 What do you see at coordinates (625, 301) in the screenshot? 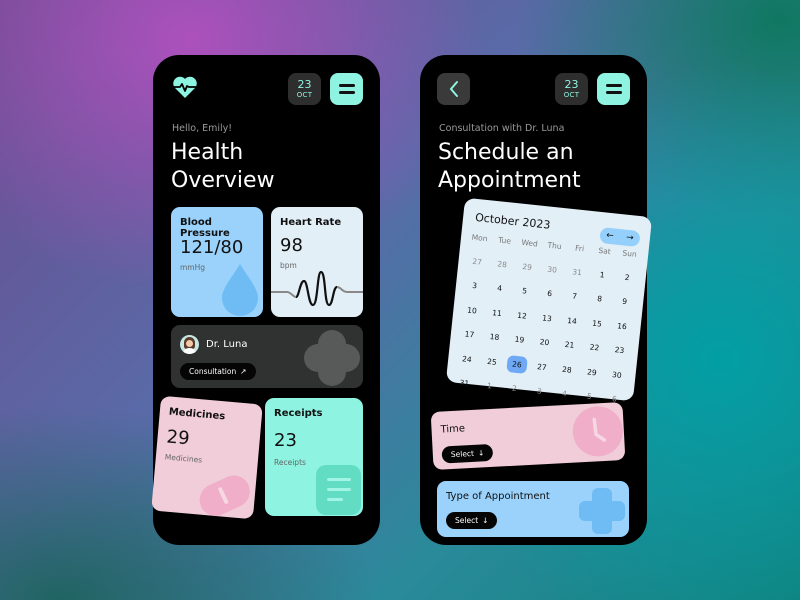
I see `calendar-day: 9` at bounding box center [625, 301].